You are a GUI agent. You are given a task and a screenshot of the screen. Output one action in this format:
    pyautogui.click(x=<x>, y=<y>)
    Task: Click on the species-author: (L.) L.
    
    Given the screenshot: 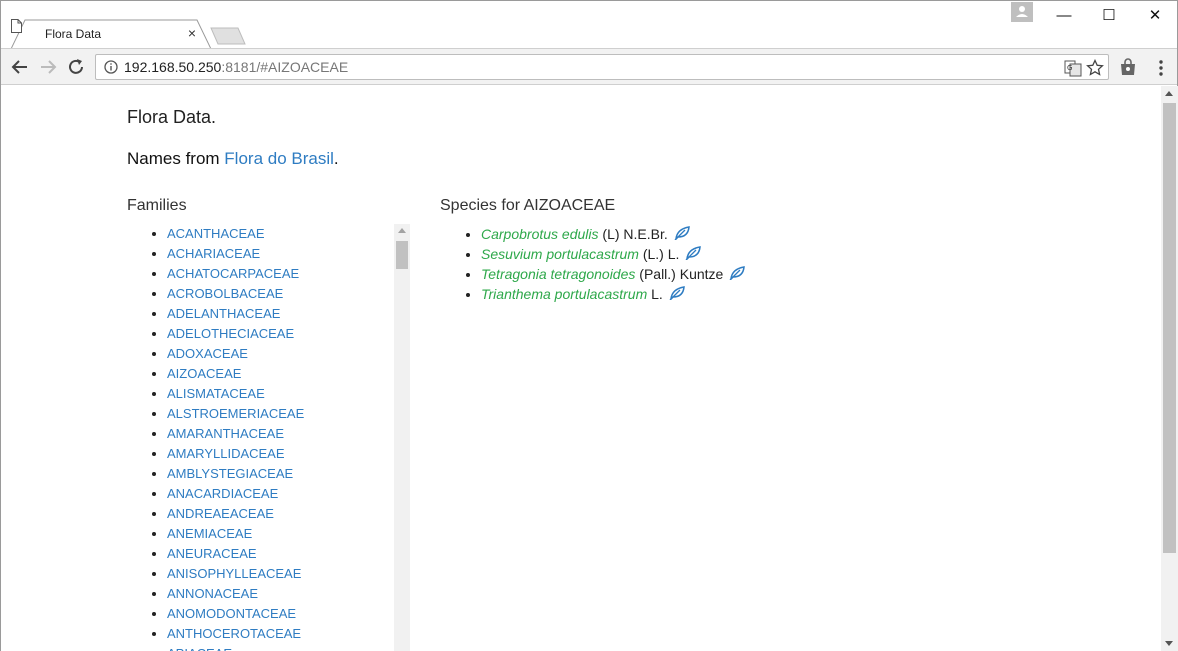 What is the action you would take?
    pyautogui.click(x=659, y=254)
    